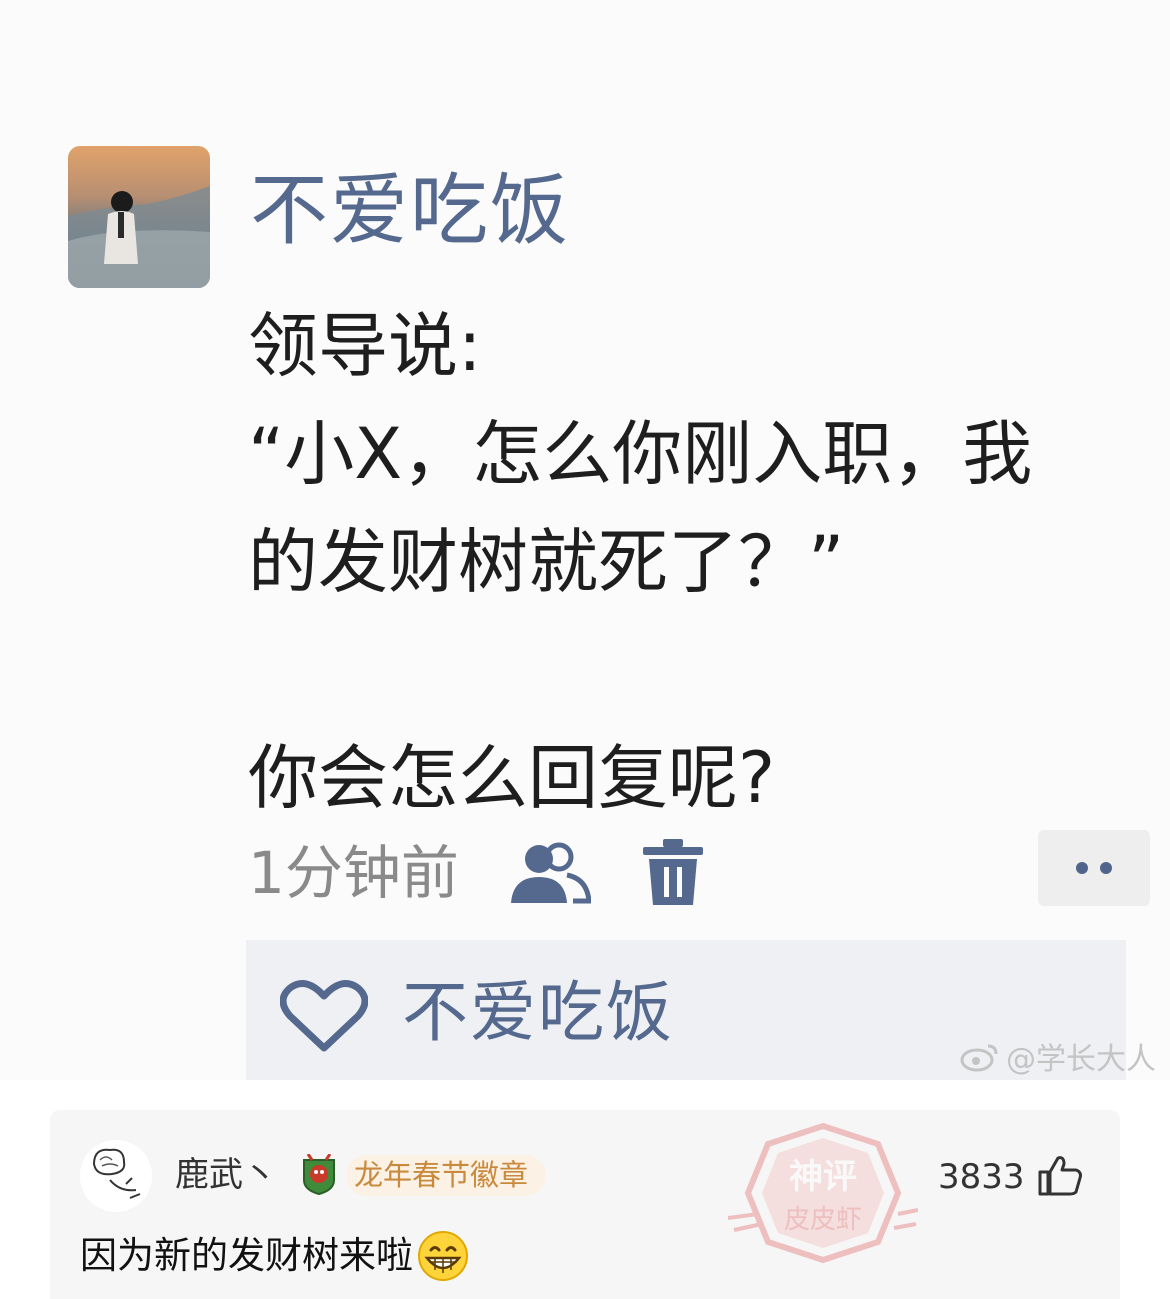 This screenshot has height=1299, width=1170. I want to click on post-username: 不爱吃饭, so click(410, 211).